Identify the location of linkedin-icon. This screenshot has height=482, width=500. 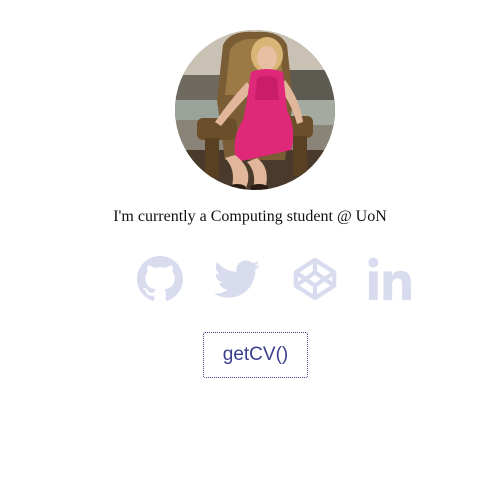
(389, 279).